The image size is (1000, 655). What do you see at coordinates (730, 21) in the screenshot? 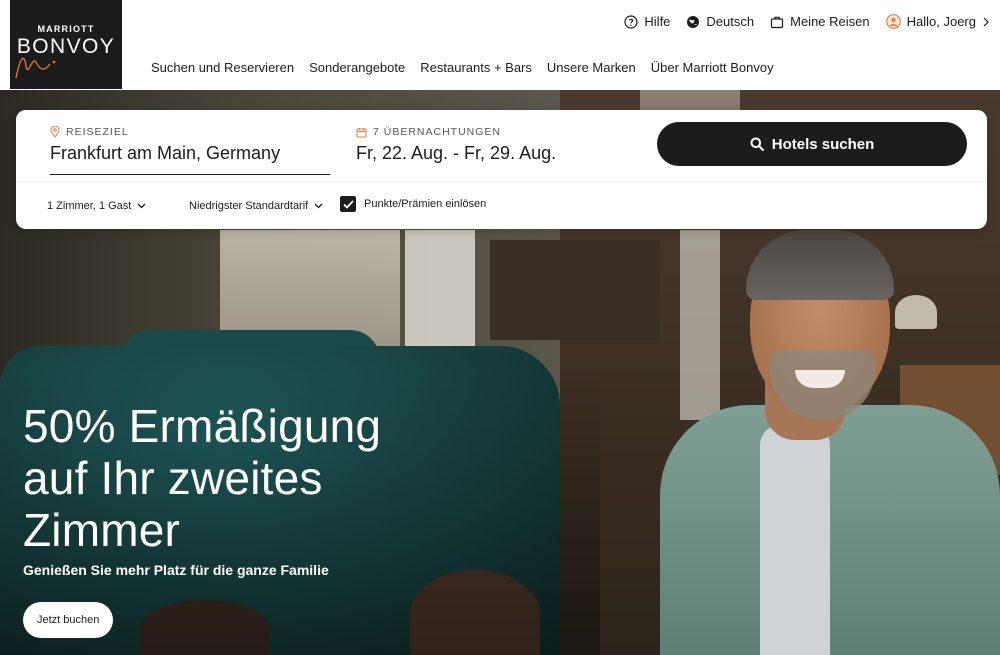
I see `language-label: Deutsch` at bounding box center [730, 21].